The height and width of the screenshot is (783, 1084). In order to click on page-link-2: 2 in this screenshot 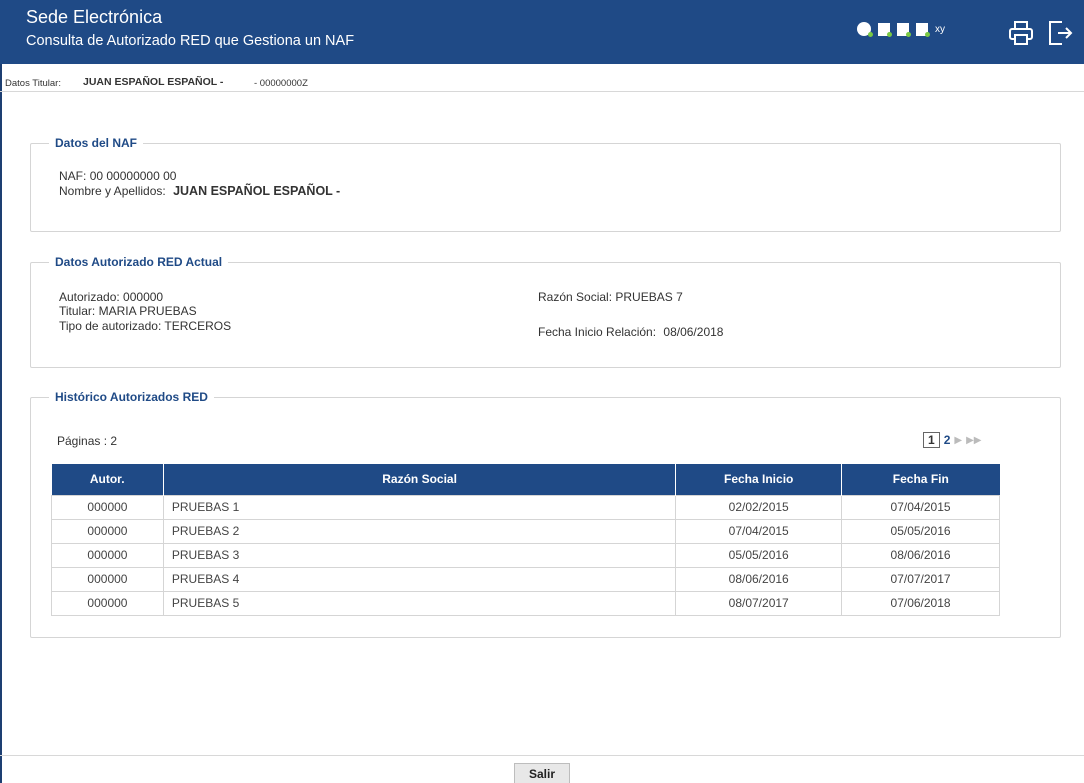, I will do `click(947, 440)`.